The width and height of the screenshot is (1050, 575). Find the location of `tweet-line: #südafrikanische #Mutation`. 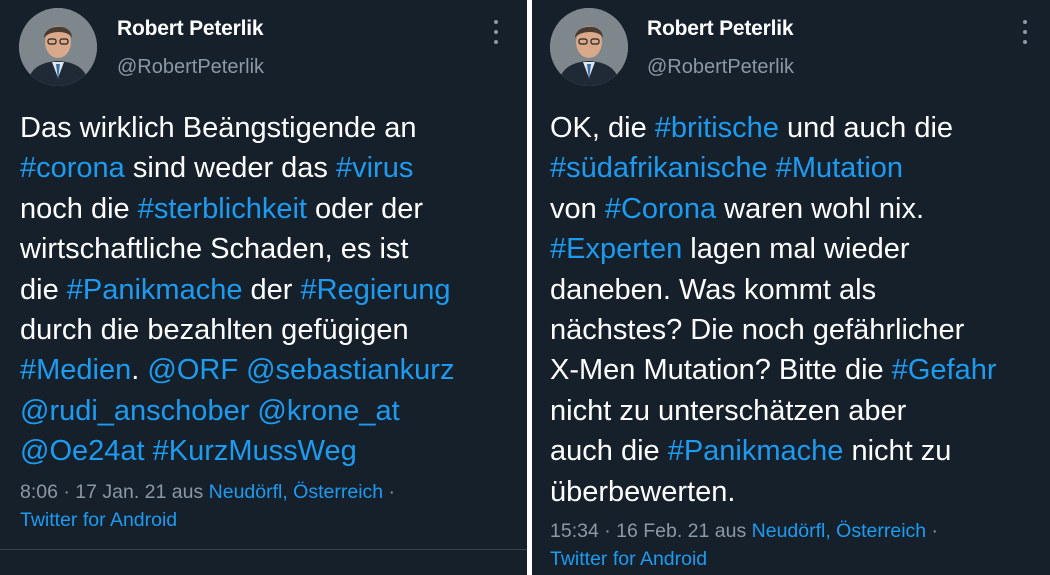

tweet-line: #südafrikanische #Mutation is located at coordinates (773, 168).